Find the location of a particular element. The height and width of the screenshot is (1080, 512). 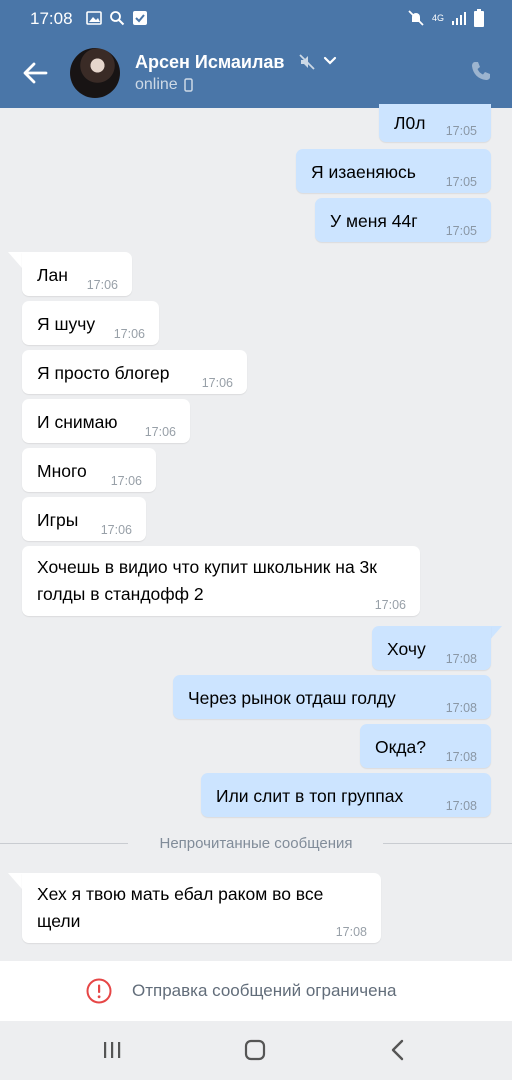

message-bubble-outgoing: Через рынок отдаш голду 17:08 is located at coordinates (332, 697).